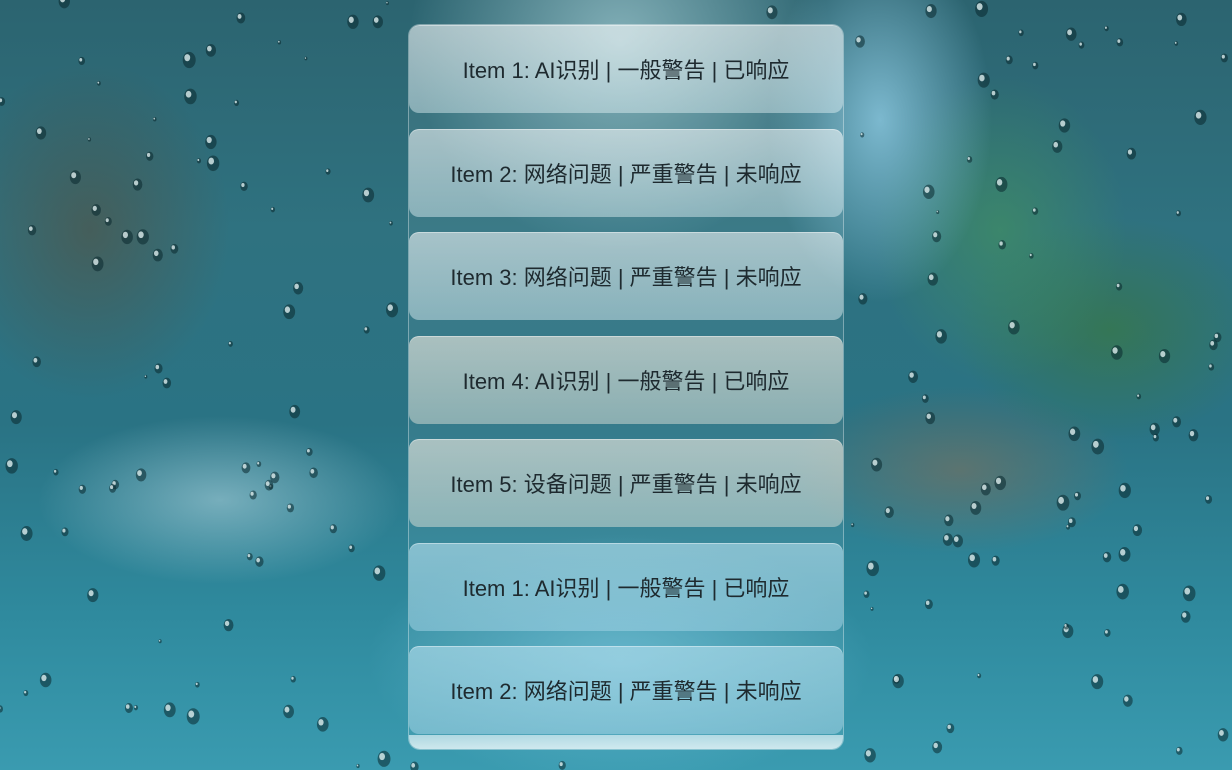 This screenshot has width=1232, height=770. I want to click on list-item-label: Item 3: 网络问题 | 严重警告 | 未响应, so click(626, 277).